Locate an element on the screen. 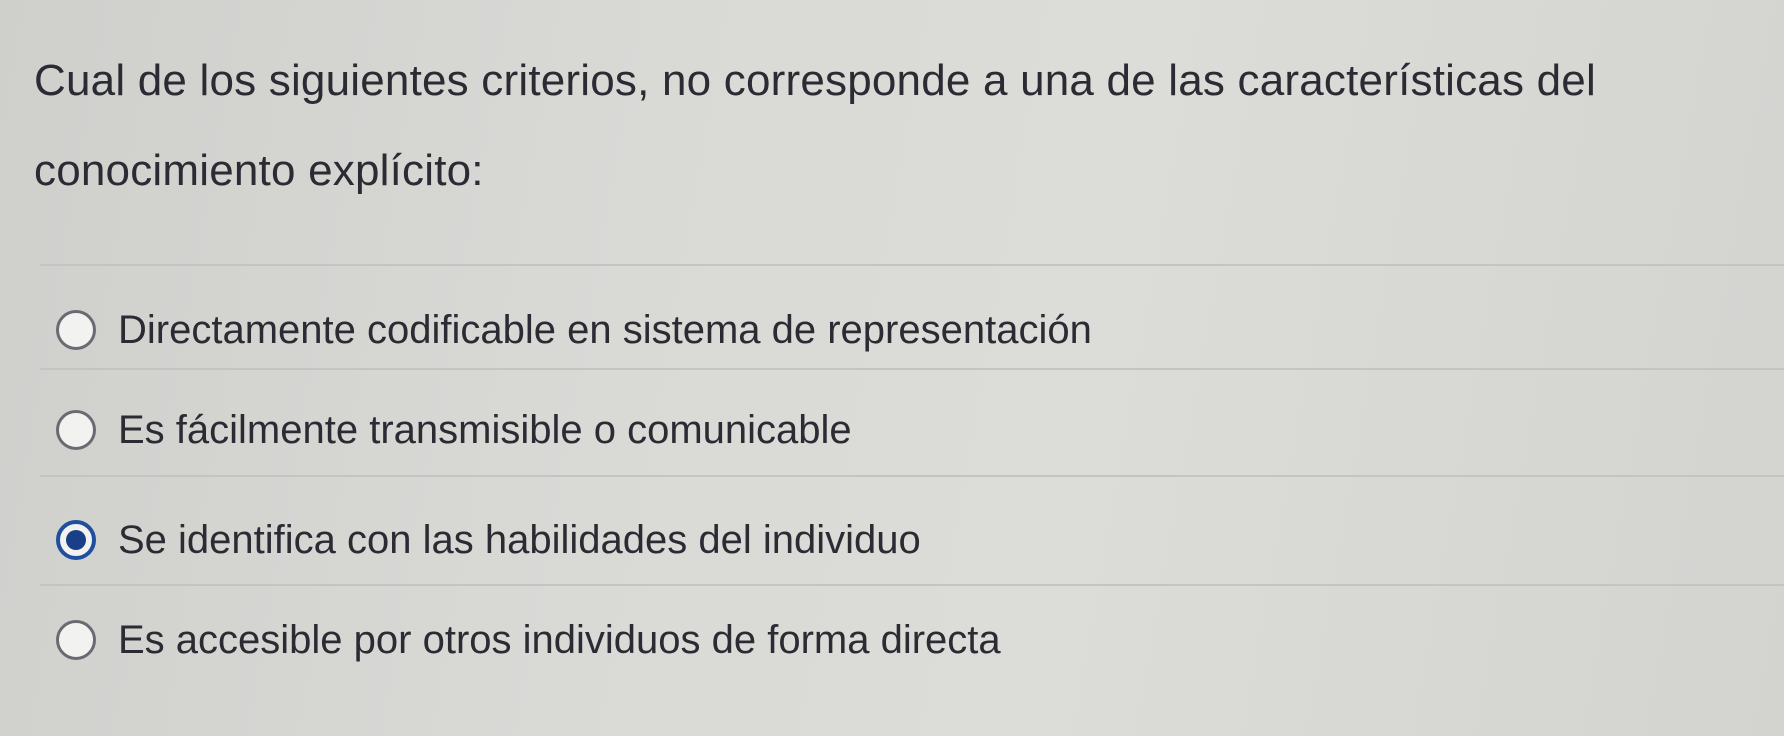  radio-checked-icon is located at coordinates (76, 540).